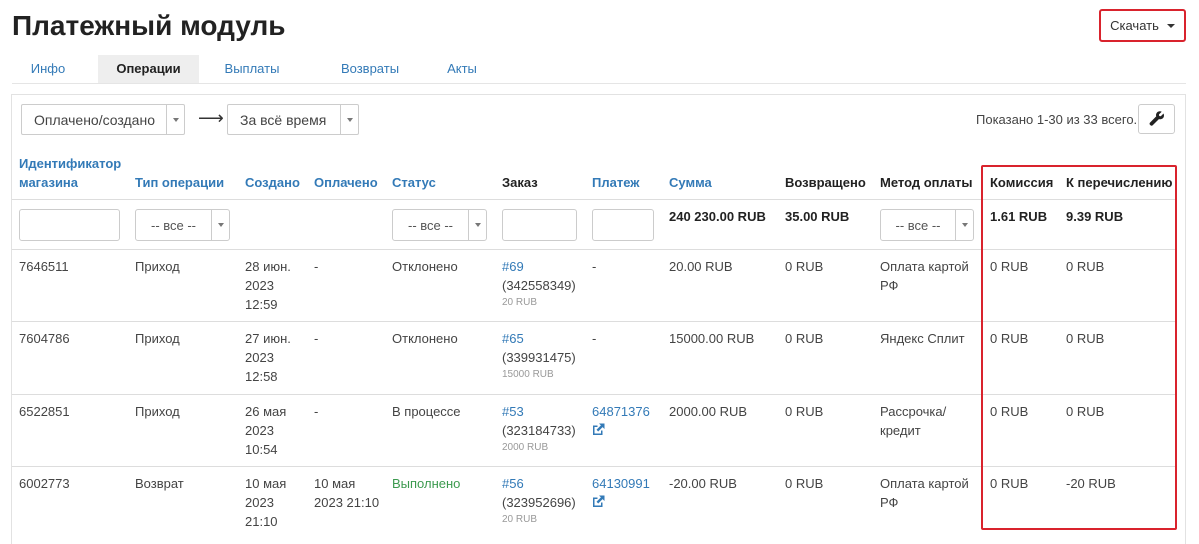  Describe the element at coordinates (513, 483) in the screenshot. I see `order-link: #56` at that location.